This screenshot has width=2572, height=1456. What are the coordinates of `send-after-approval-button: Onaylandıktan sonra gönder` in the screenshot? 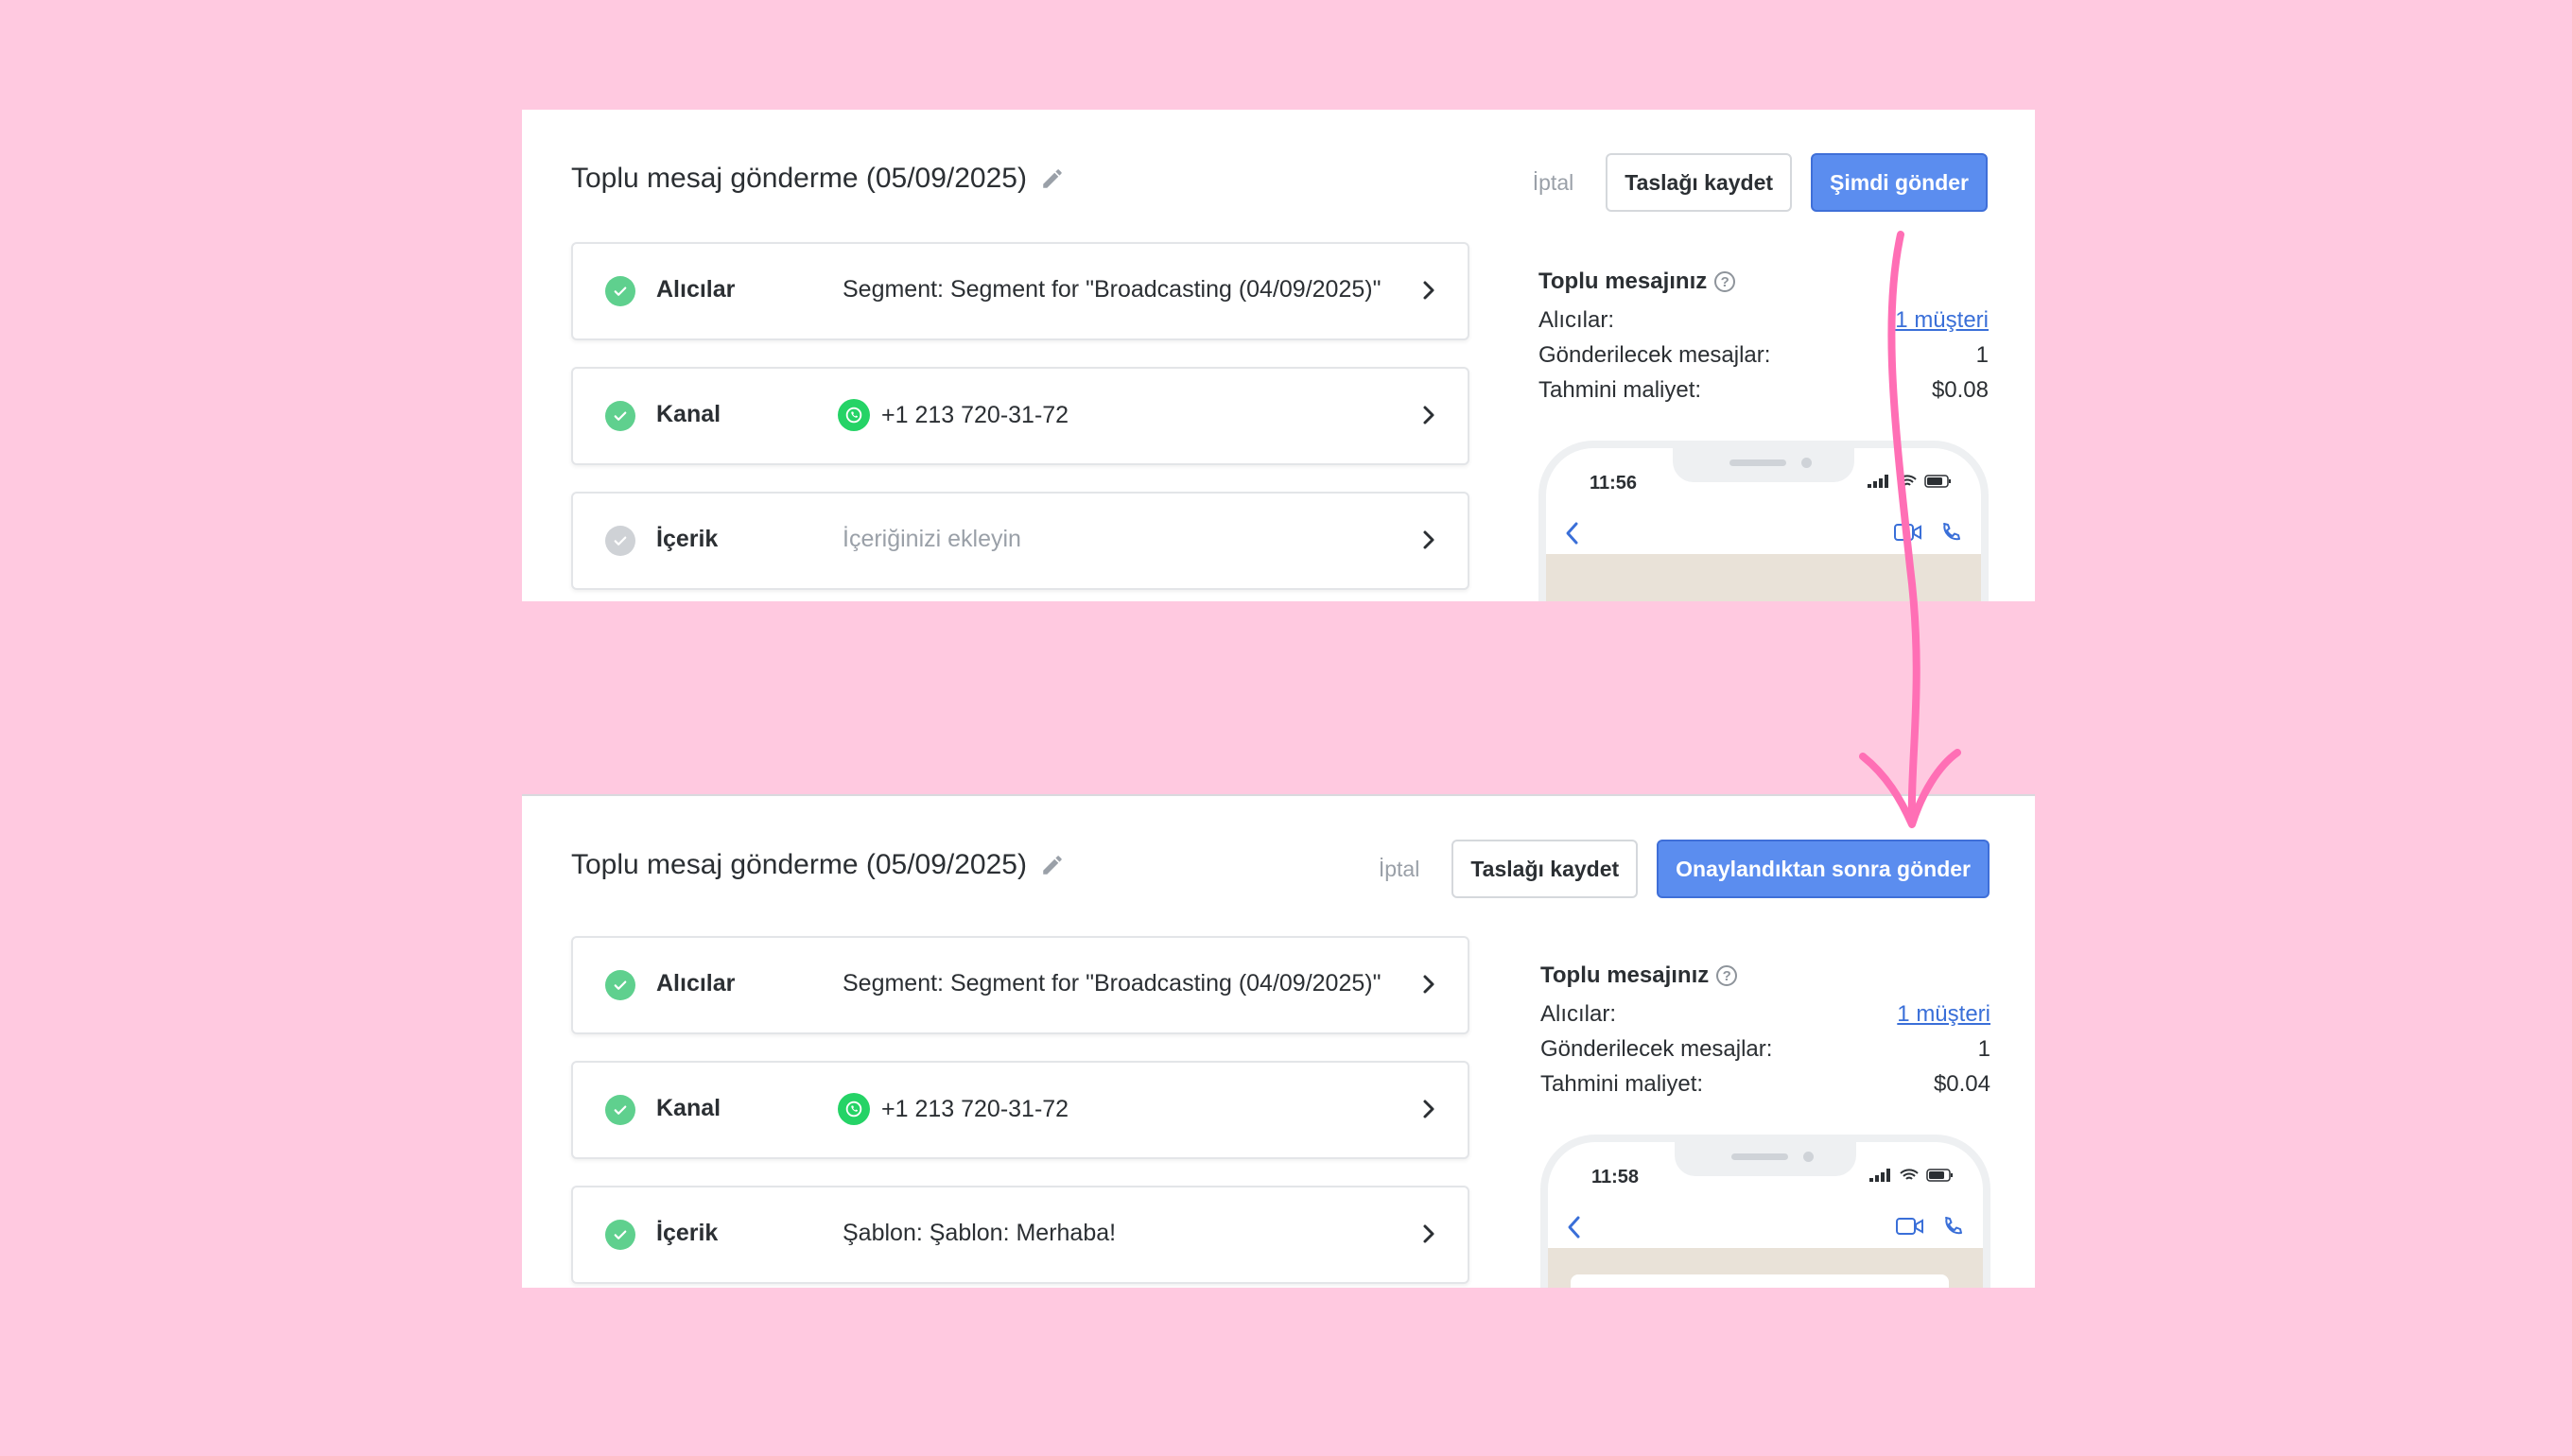 It's located at (1823, 869).